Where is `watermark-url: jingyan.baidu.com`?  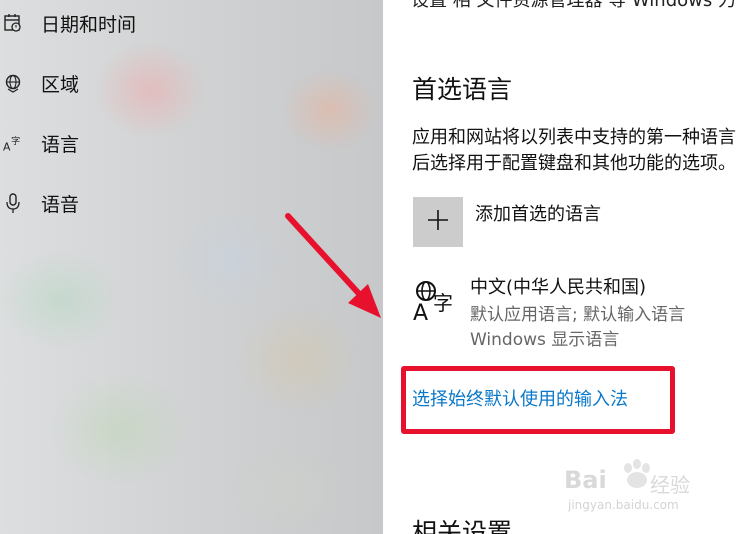 watermark-url: jingyan.baidu.com is located at coordinates (623, 505).